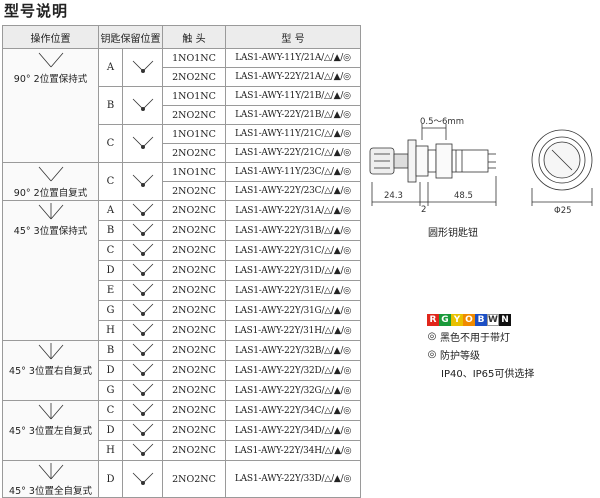 The height and width of the screenshot is (498, 600). I want to click on table-row: 45° 3位置右自复式 B 2NO2NC LAS1-AWY-22Y/32B/△/▲/◎, so click(181, 370).